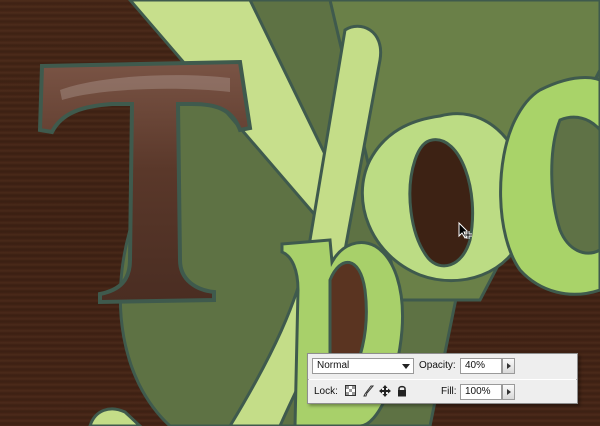 This screenshot has height=426, width=600. What do you see at coordinates (437, 365) in the screenshot?
I see `opacity-label: Opacity:` at bounding box center [437, 365].